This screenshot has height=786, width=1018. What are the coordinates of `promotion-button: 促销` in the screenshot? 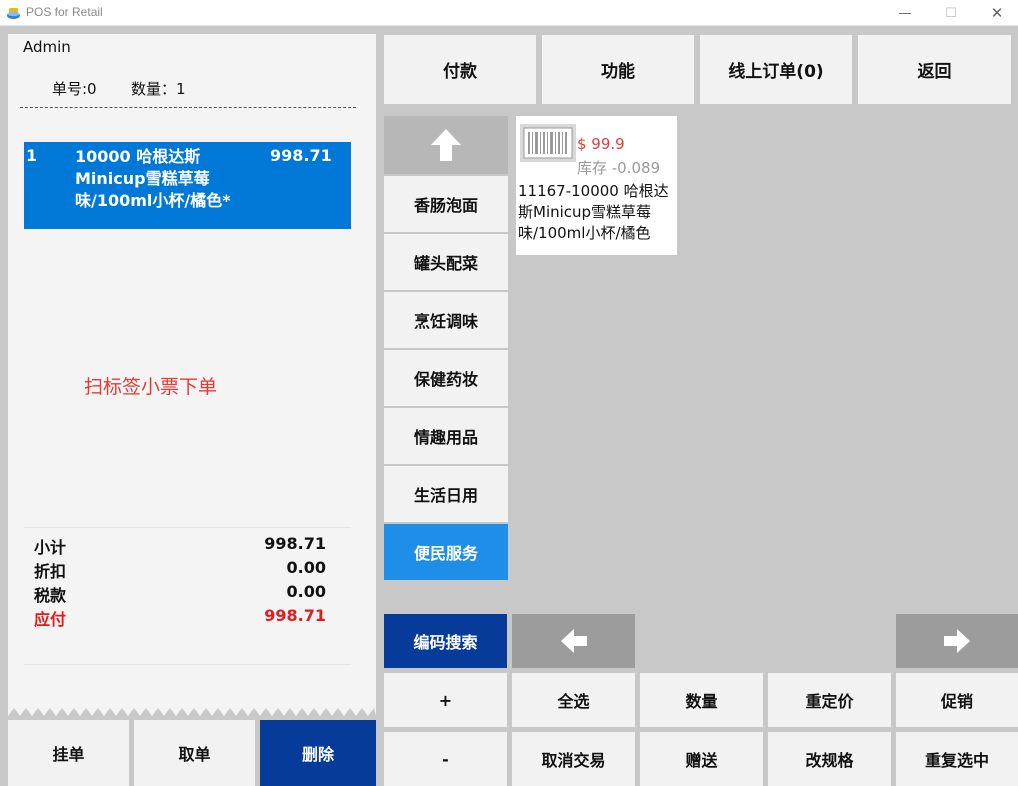 It's located at (957, 700).